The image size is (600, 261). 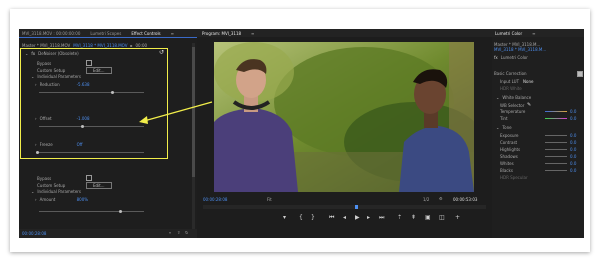 What do you see at coordinates (36, 199) in the screenshot?
I see `expand-icon: ›` at bounding box center [36, 199].